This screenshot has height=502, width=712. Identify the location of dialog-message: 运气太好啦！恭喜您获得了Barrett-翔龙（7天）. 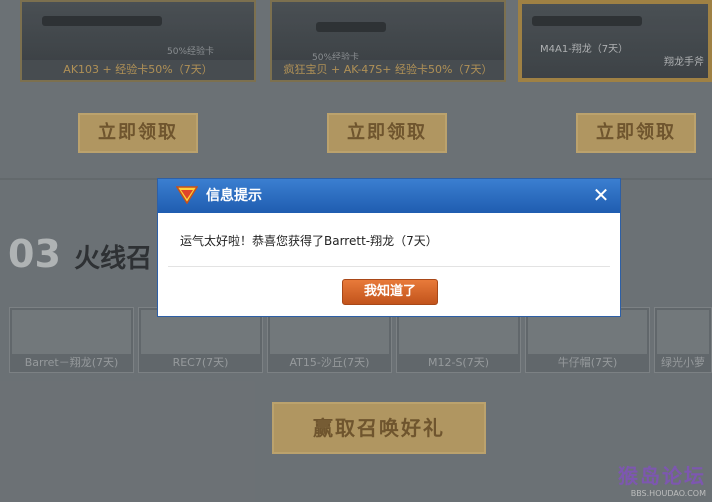
(309, 241).